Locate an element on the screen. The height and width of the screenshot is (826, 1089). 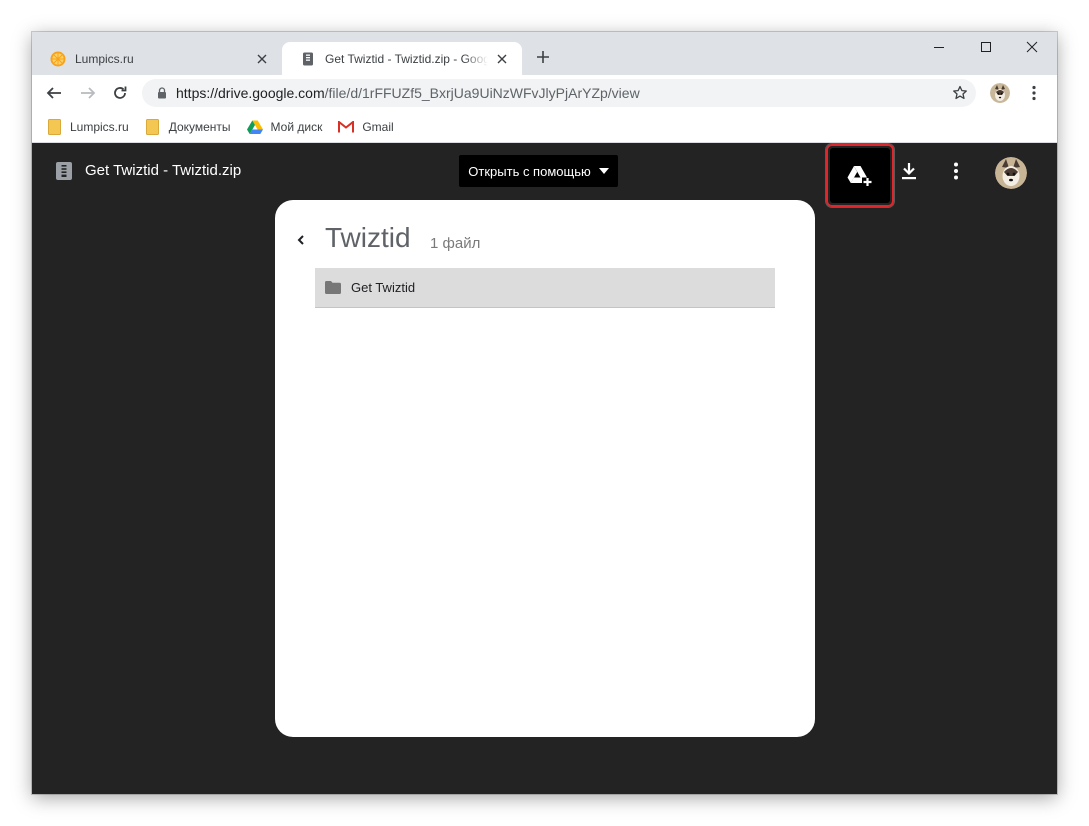
download-button is located at coordinates (909, 171).